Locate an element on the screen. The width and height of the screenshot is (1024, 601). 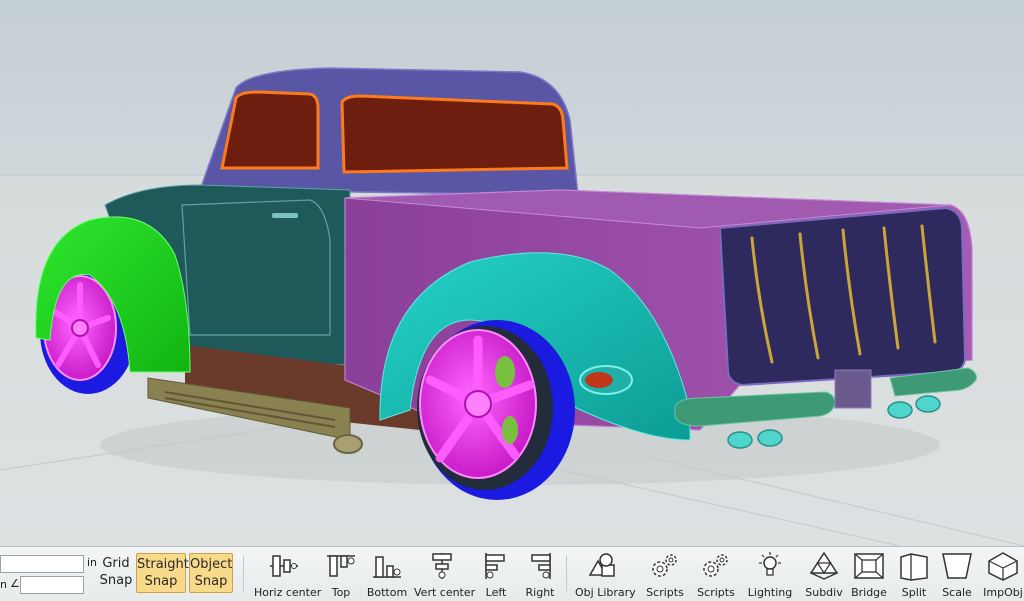
align-top-button: Top is located at coordinates (341, 575).